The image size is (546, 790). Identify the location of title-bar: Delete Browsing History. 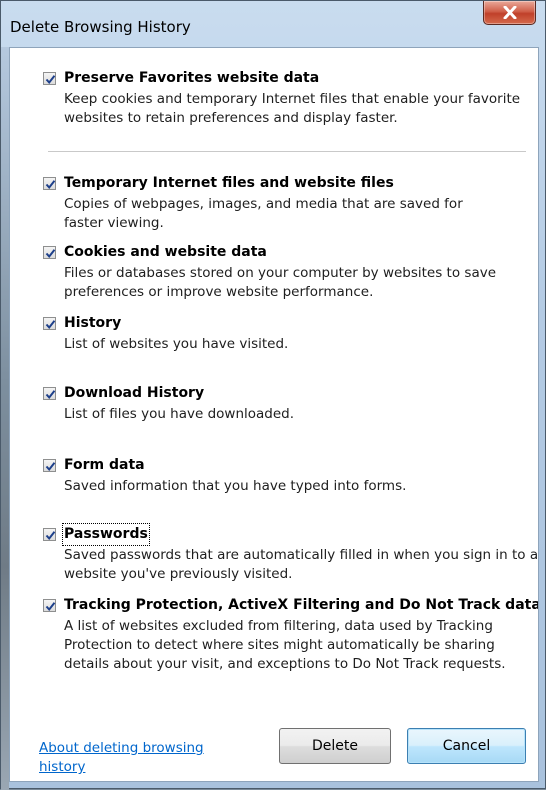
(273, 24).